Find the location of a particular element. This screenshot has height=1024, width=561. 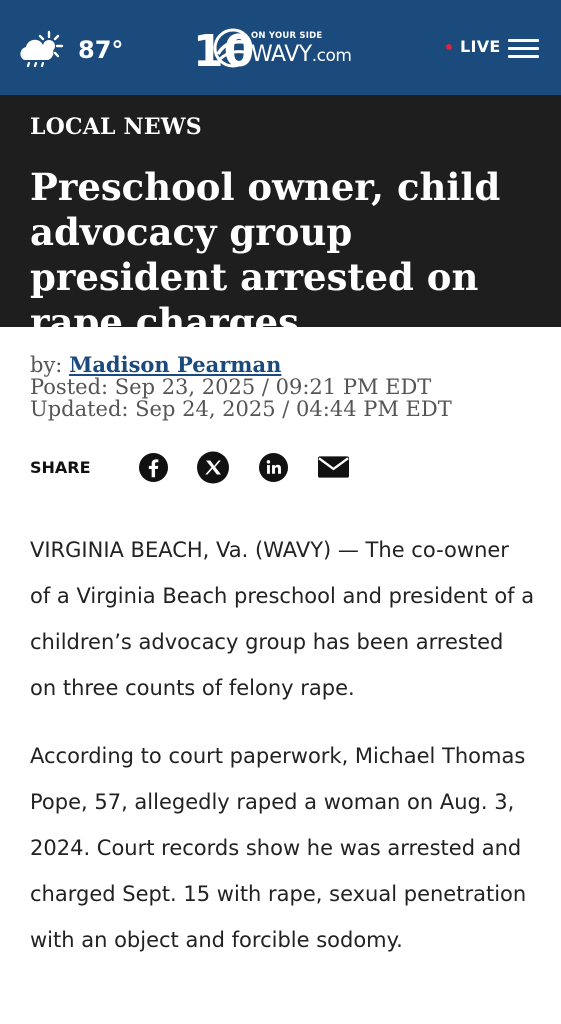

share-label: SHARE is located at coordinates (60, 467).